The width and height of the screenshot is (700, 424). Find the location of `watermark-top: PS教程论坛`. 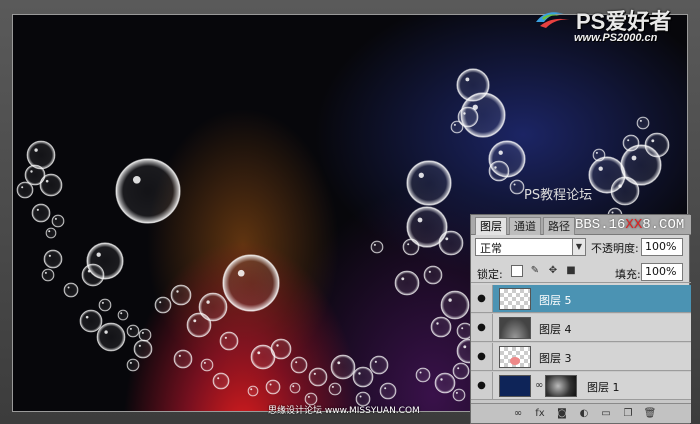

watermark-top: PS教程论坛 is located at coordinates (558, 195).